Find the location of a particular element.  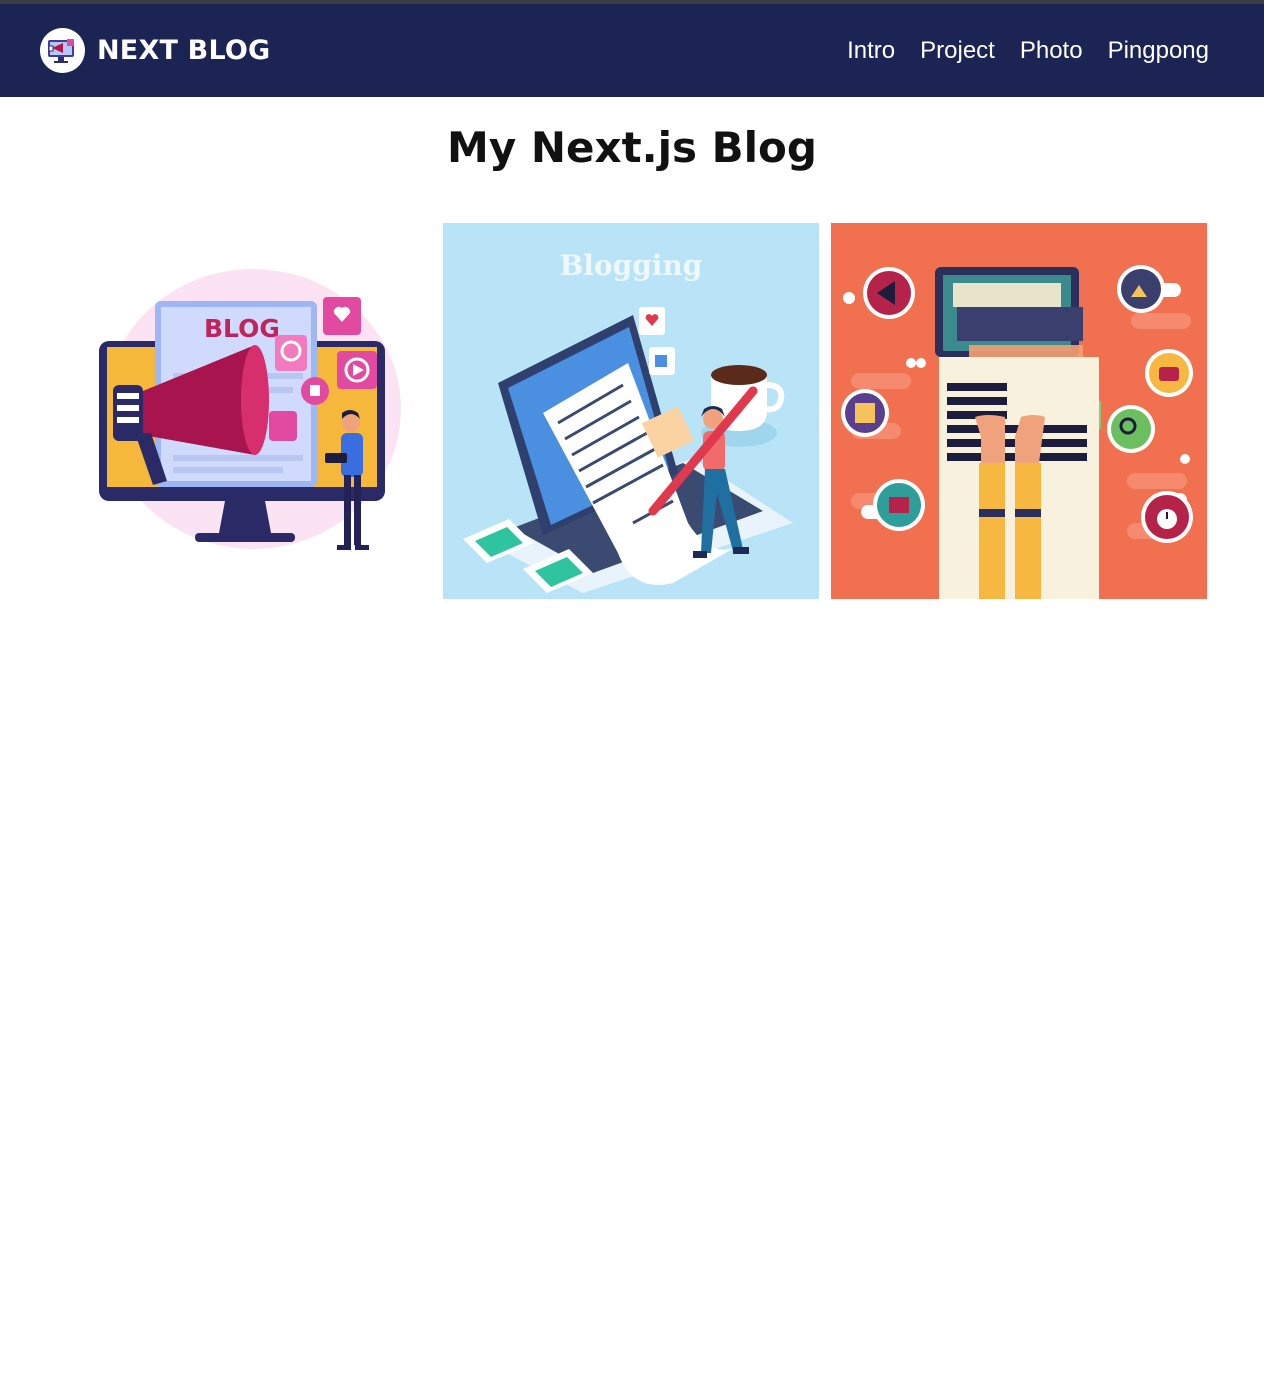

brand-link: NEXT BLOG is located at coordinates (155, 50).